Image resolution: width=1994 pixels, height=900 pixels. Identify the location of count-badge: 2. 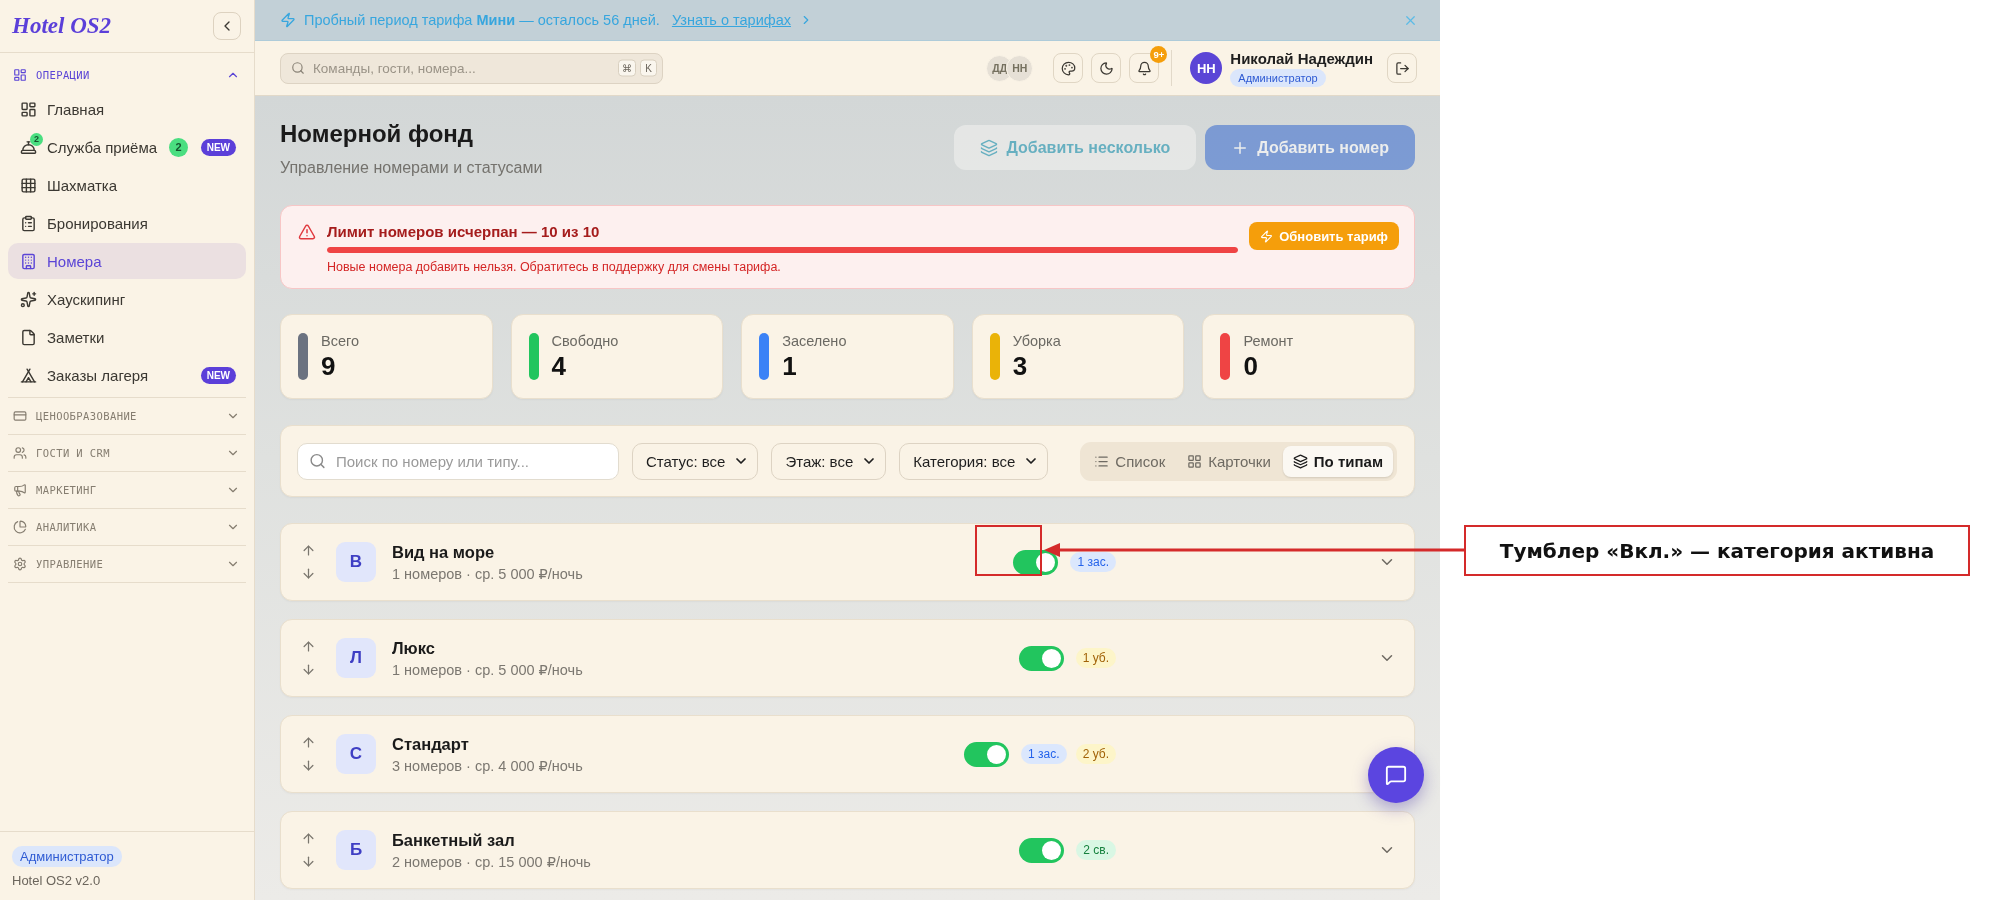
(179, 147).